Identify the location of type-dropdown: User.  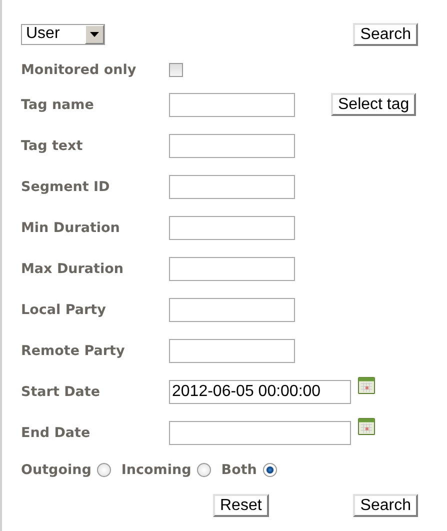
(63, 34).